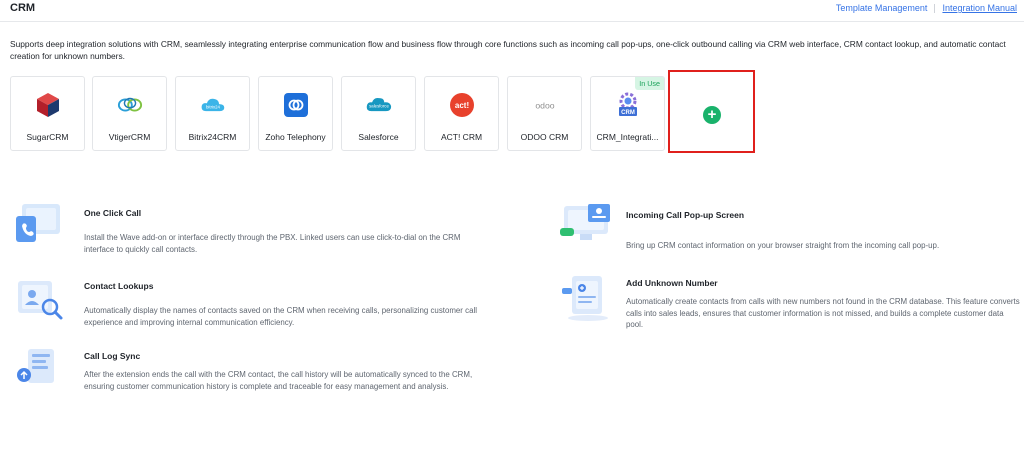 The height and width of the screenshot is (468, 1024). I want to click on crm-card-vtigercrm: VtigerCRM, so click(129, 113).